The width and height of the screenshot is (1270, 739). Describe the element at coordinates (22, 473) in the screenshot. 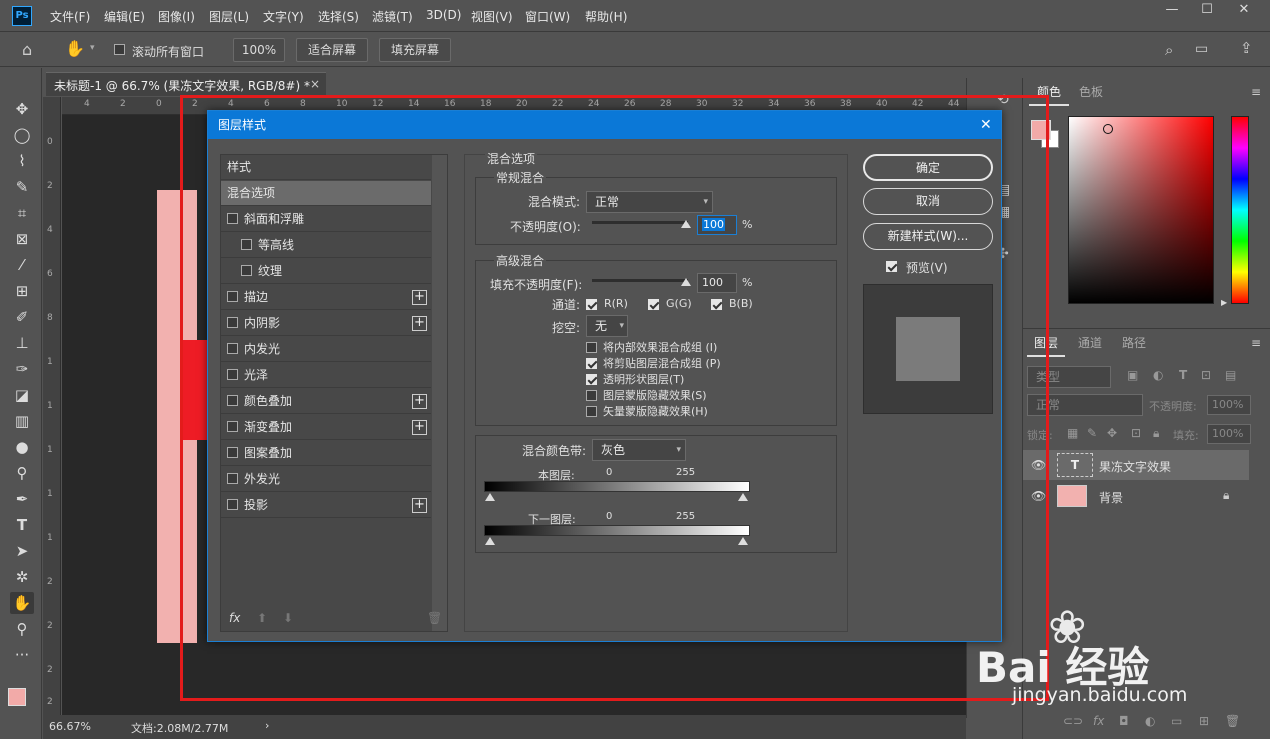

I see `dodge-tool-icon: ⚲` at that location.